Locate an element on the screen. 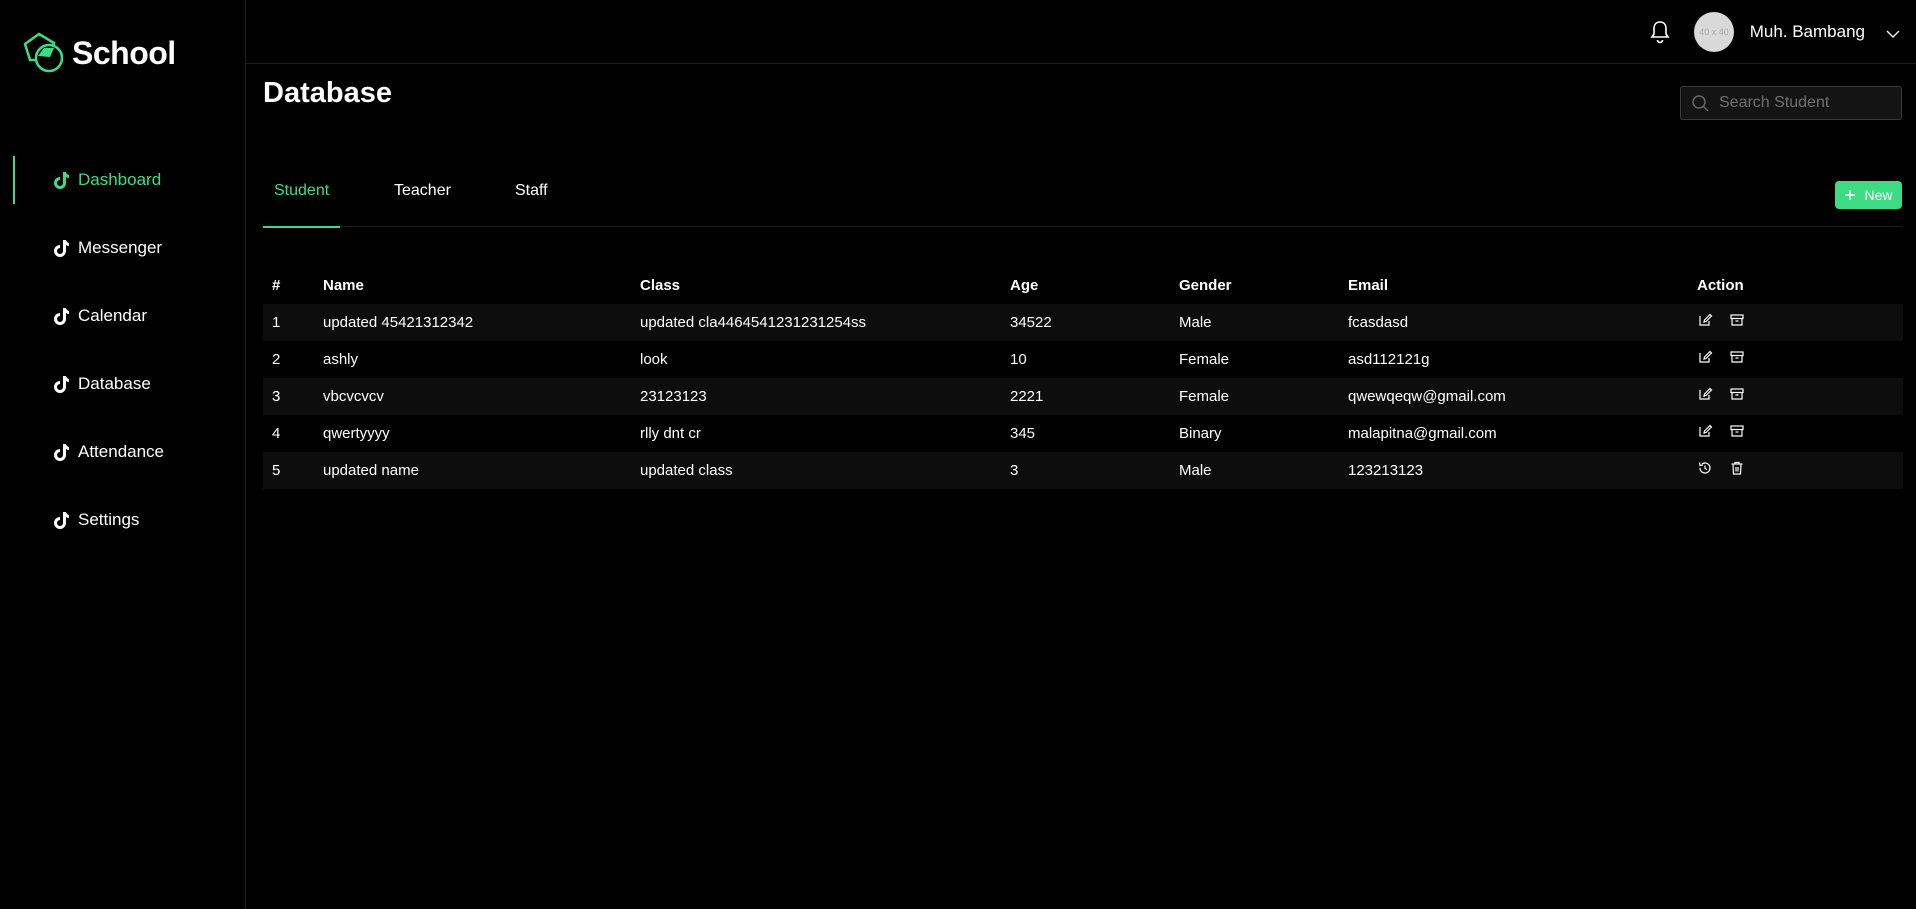 This screenshot has height=909, width=1916. row-class: rlly dnt cr is located at coordinates (670, 433).